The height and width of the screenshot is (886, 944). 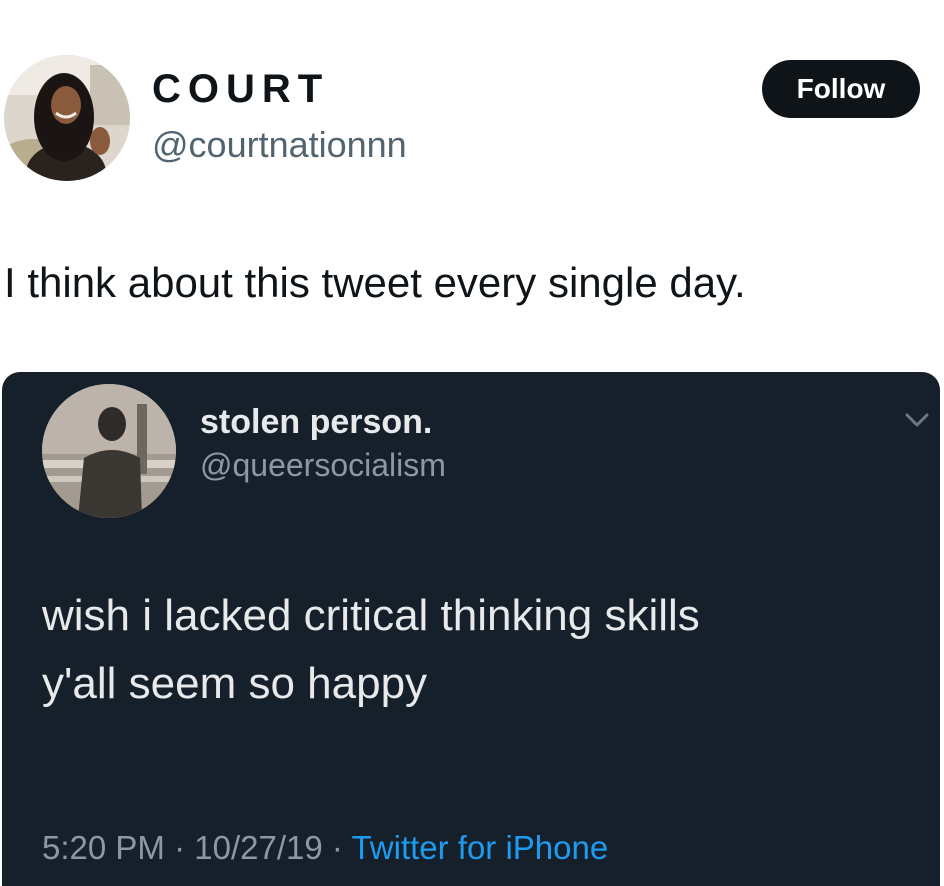 I want to click on author-handle: @courtnationnn, so click(x=279, y=145).